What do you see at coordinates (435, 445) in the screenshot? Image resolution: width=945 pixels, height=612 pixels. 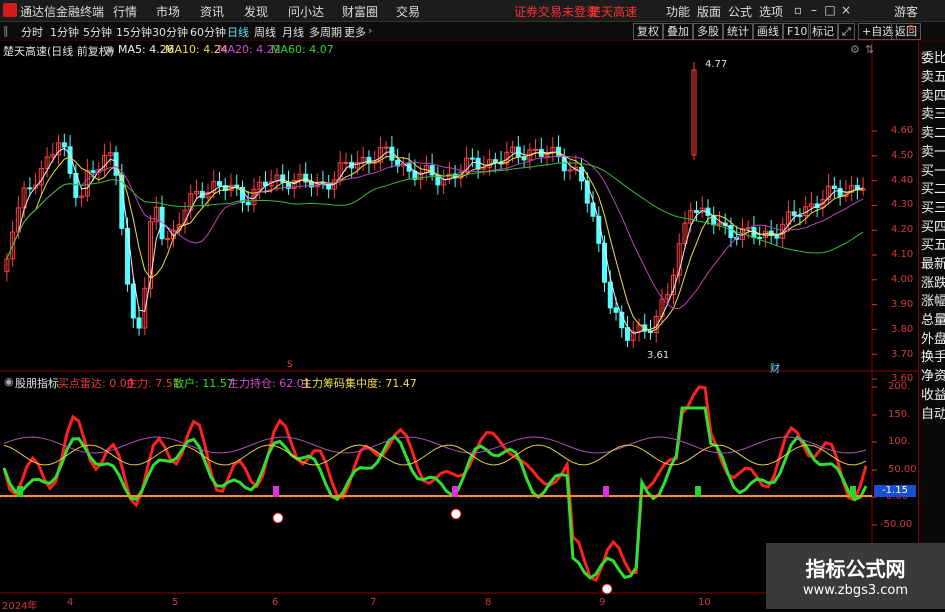 I see `zhulichicang-line` at bounding box center [435, 445].